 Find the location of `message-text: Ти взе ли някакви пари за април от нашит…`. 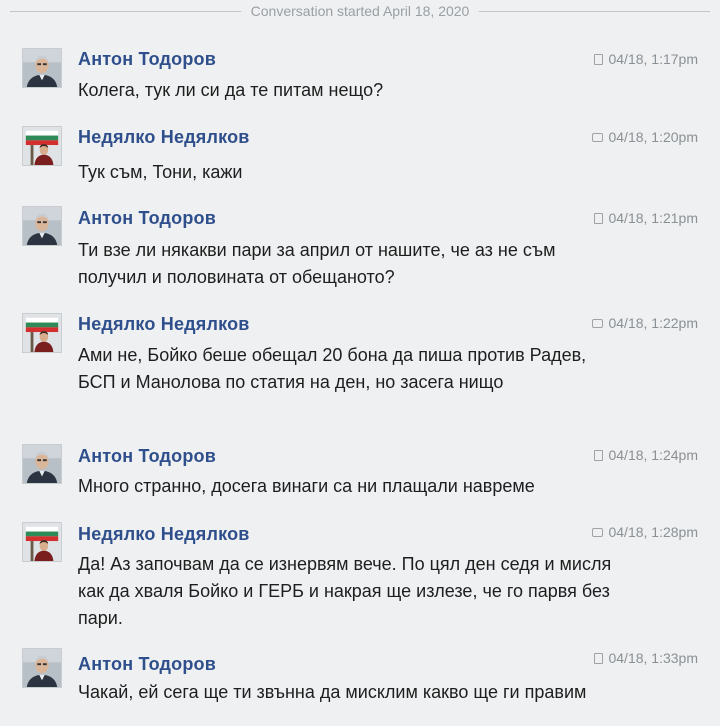

message-text: Ти взе ли някакви пари за април от нашит… is located at coordinates (317, 263).